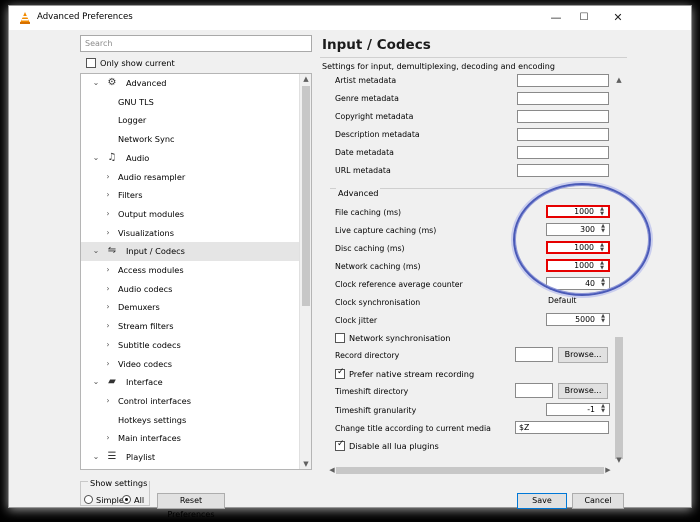 The image size is (700, 522). What do you see at coordinates (190, 251) in the screenshot?
I see `tree-item: ⌄ ⇋ Input / Codecs` at bounding box center [190, 251].